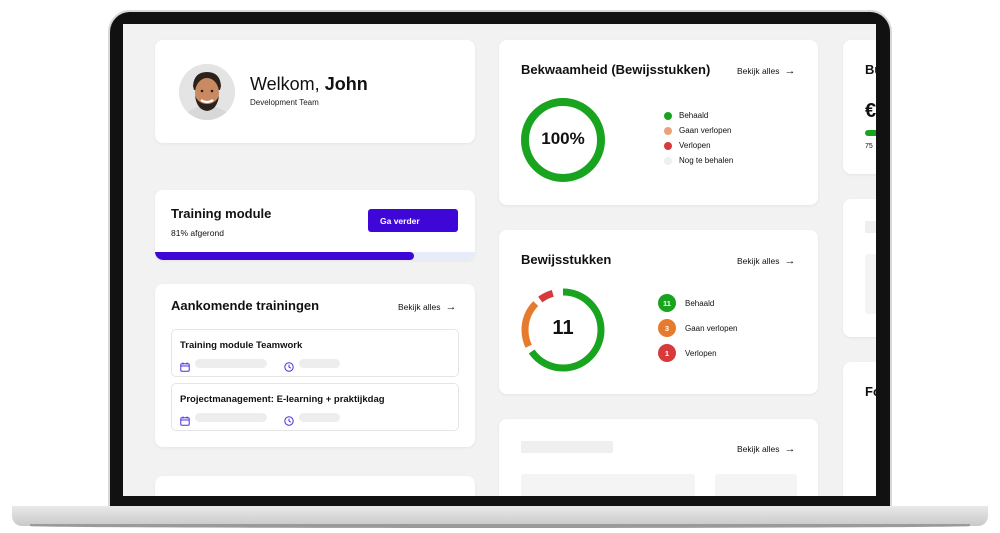 The width and height of the screenshot is (1000, 533). Describe the element at coordinates (758, 71) in the screenshot. I see `competence-view-all-label: Bekijk alles` at that location.